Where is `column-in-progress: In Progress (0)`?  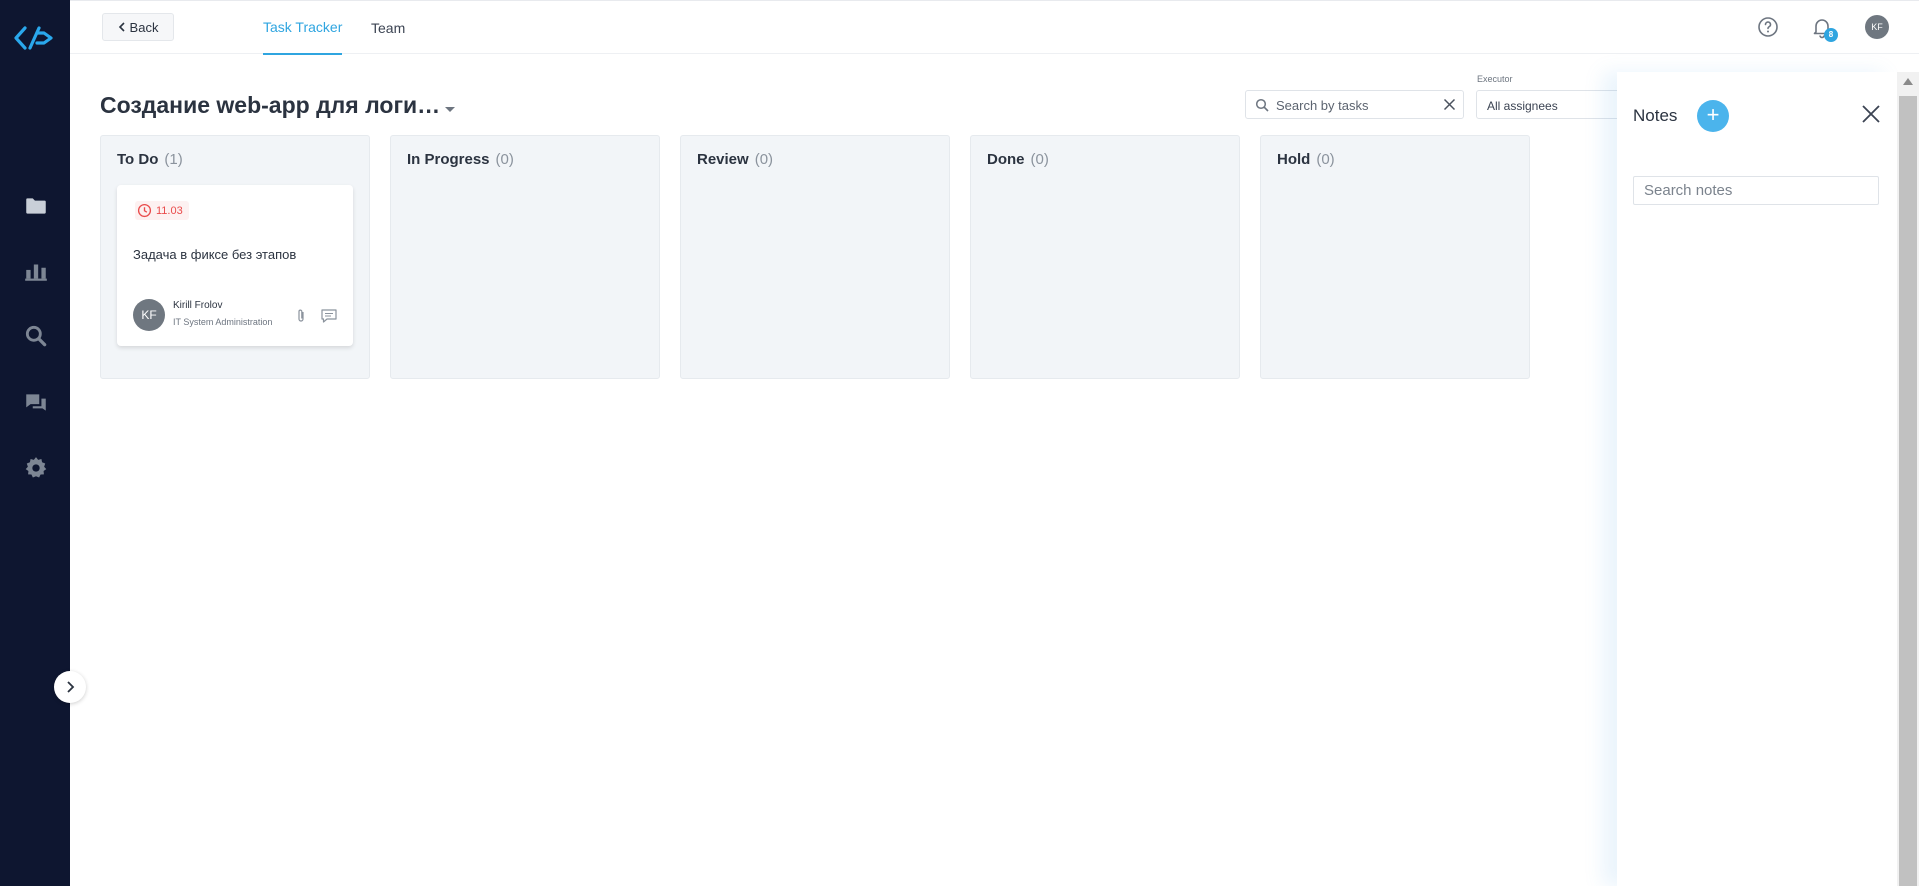 column-in-progress: In Progress (0) is located at coordinates (525, 257).